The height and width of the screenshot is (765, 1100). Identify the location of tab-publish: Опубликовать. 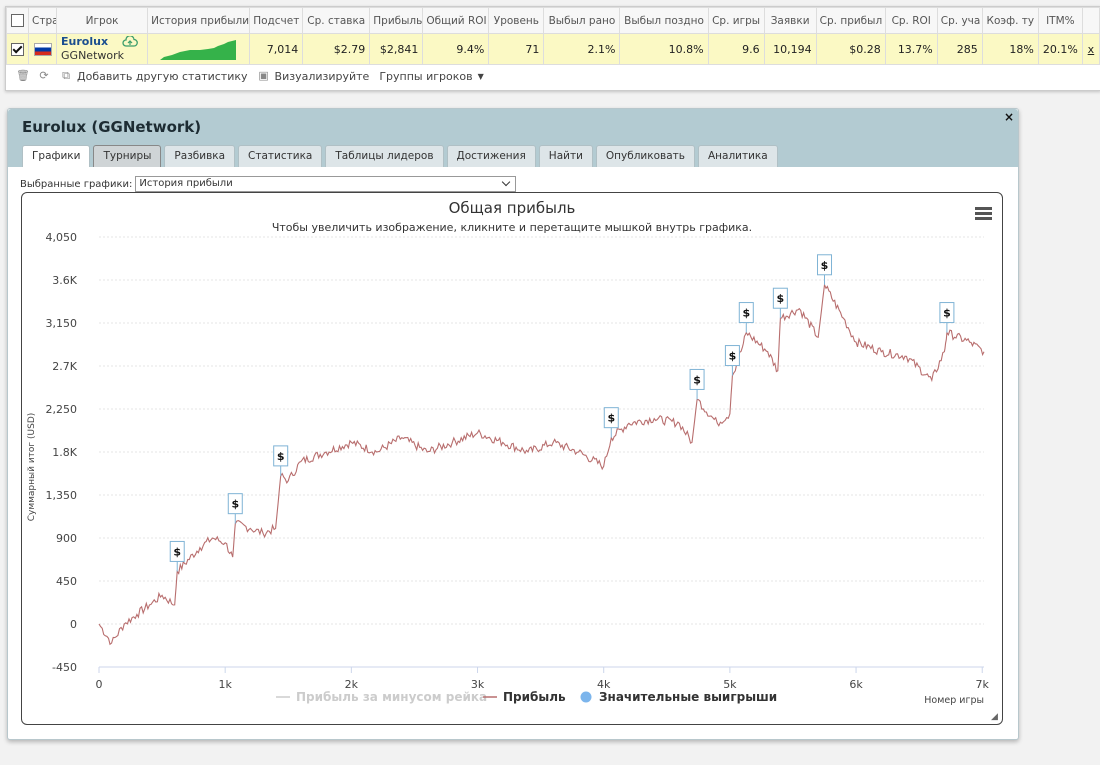
(645, 156).